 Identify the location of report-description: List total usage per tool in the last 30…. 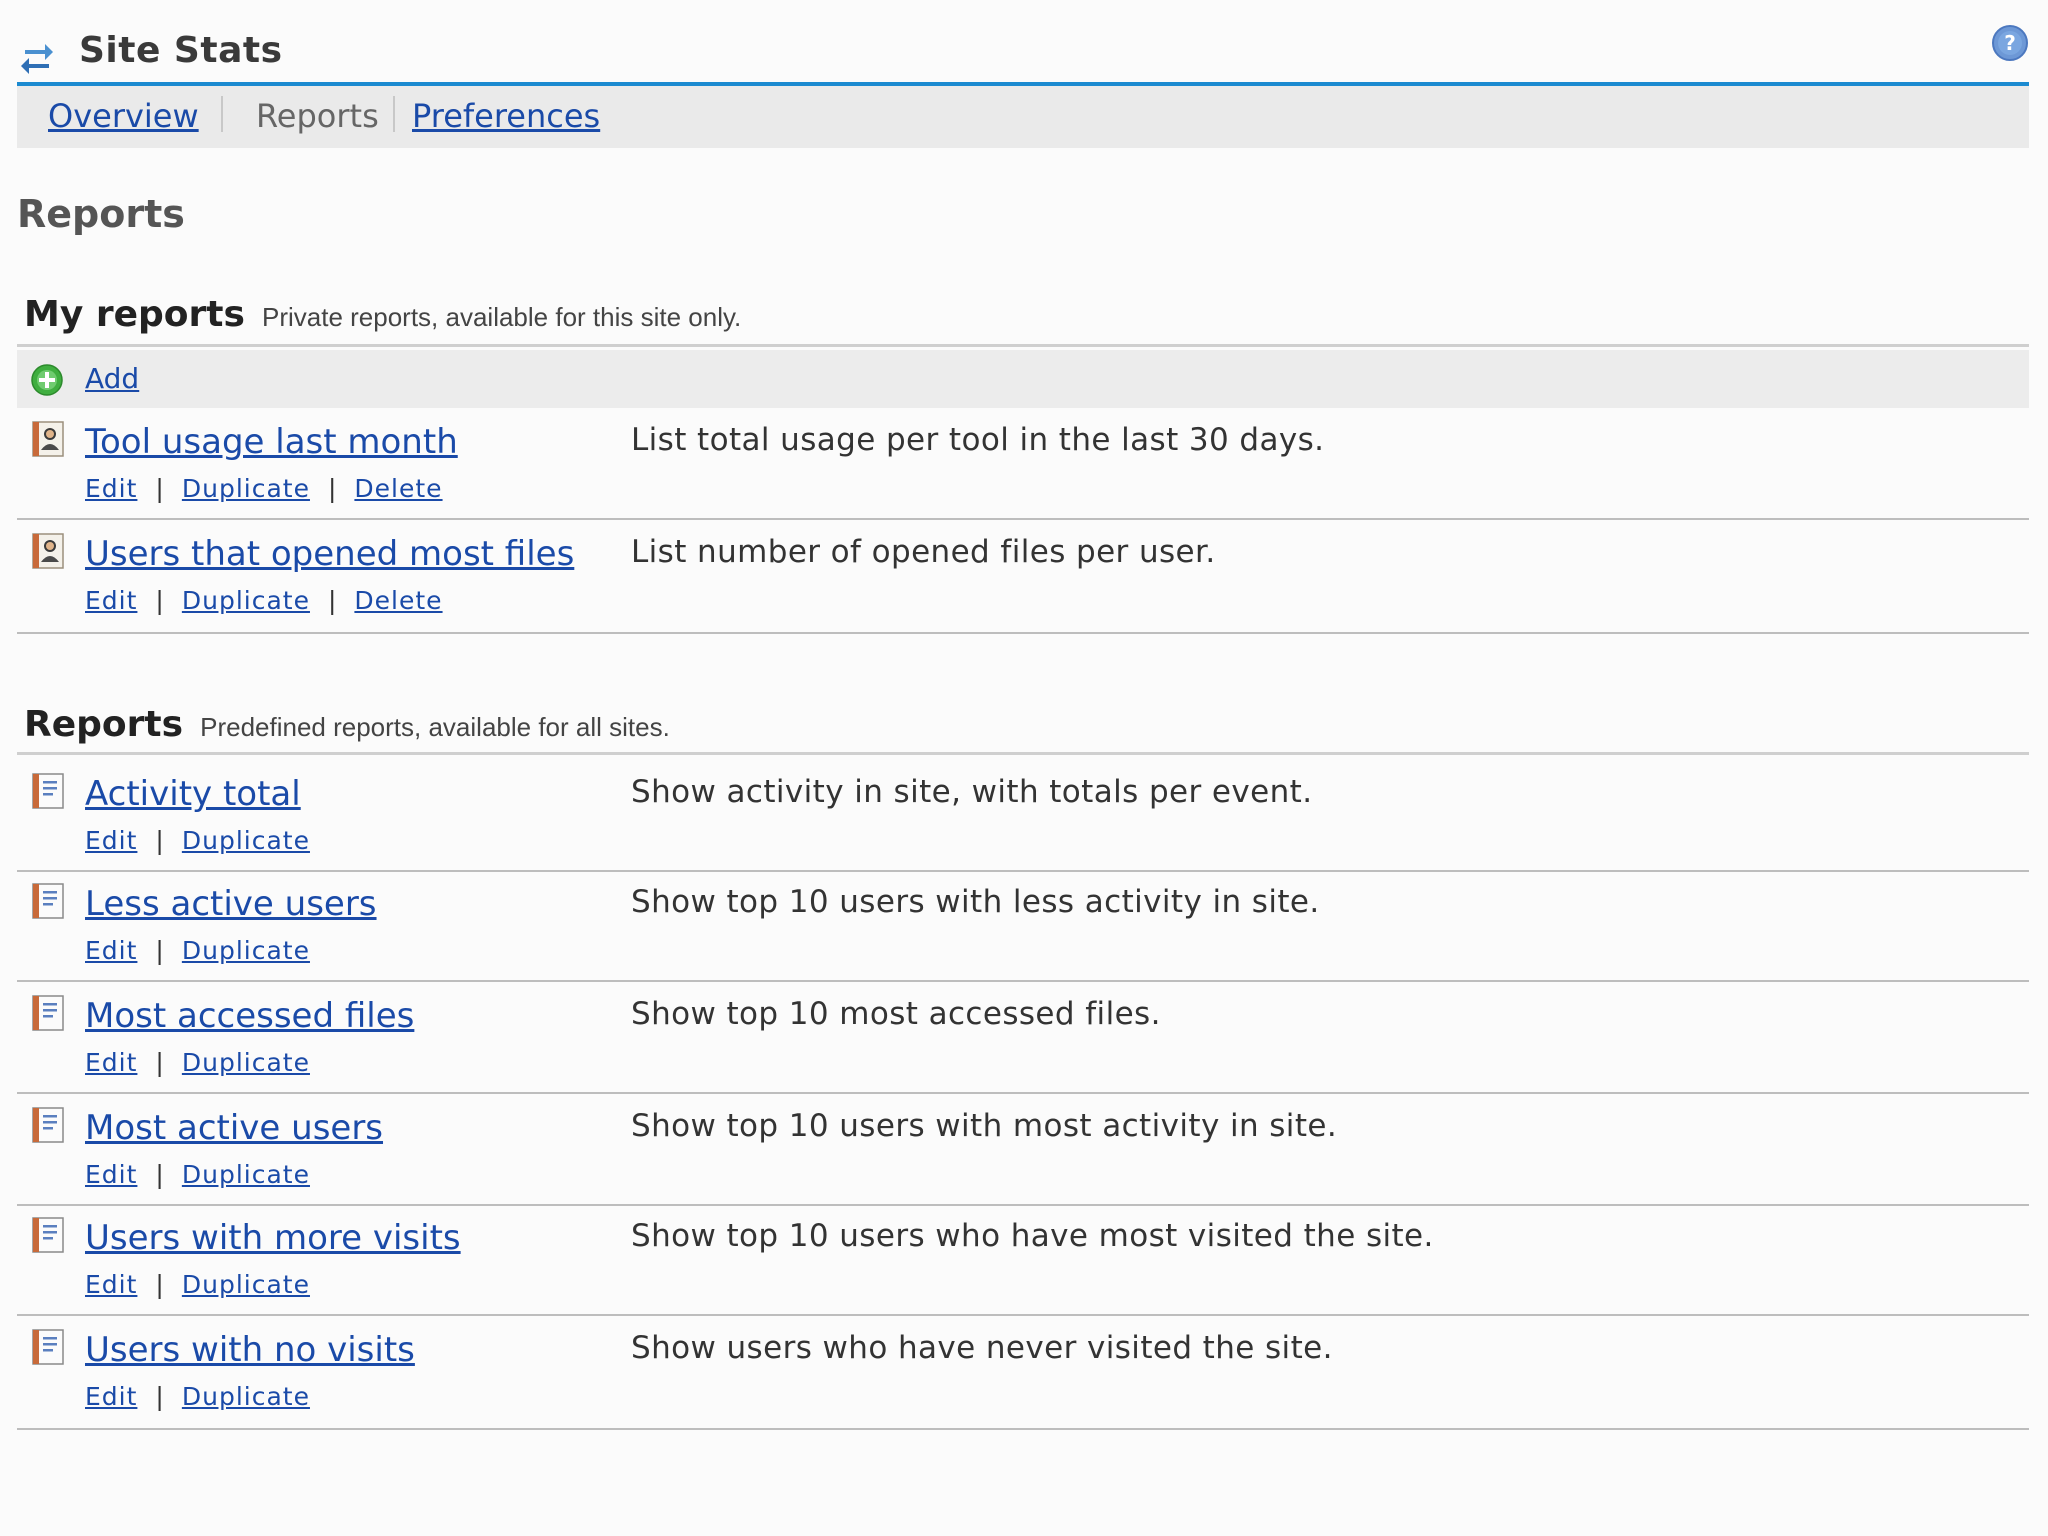
(978, 440).